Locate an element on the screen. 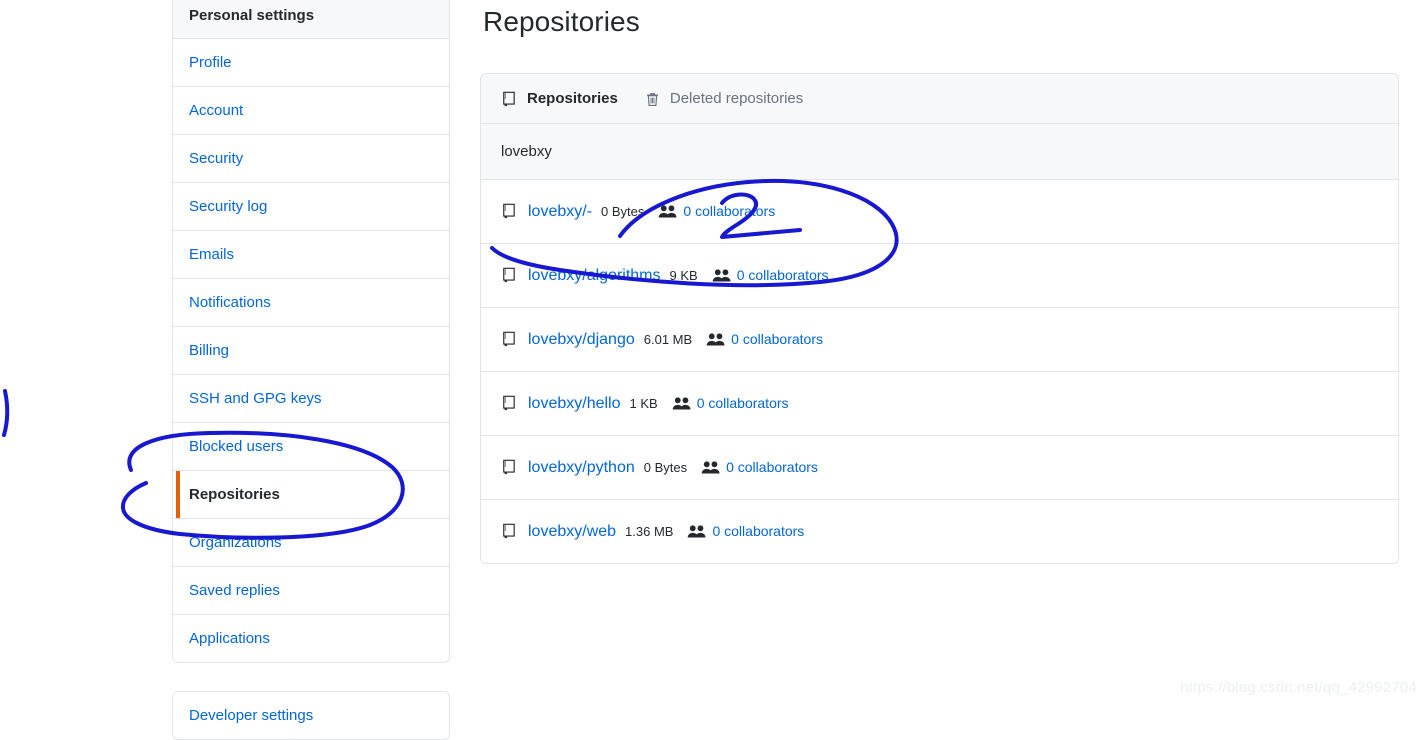  sidebar-item-organizations: Organizations is located at coordinates (311, 543).